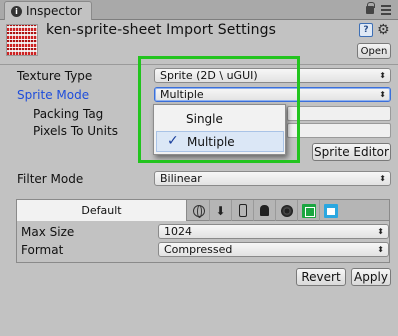  What do you see at coordinates (383, 30) in the screenshot?
I see `gear-icon: ⚙` at bounding box center [383, 30].